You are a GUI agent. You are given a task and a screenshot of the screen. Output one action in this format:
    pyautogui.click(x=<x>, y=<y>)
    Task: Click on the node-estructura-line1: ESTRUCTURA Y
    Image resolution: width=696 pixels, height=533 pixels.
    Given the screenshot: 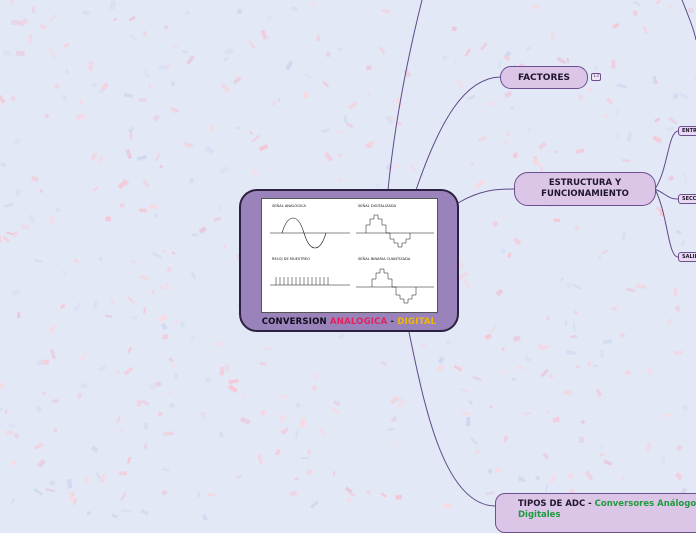 What is the action you would take?
    pyautogui.click(x=585, y=183)
    